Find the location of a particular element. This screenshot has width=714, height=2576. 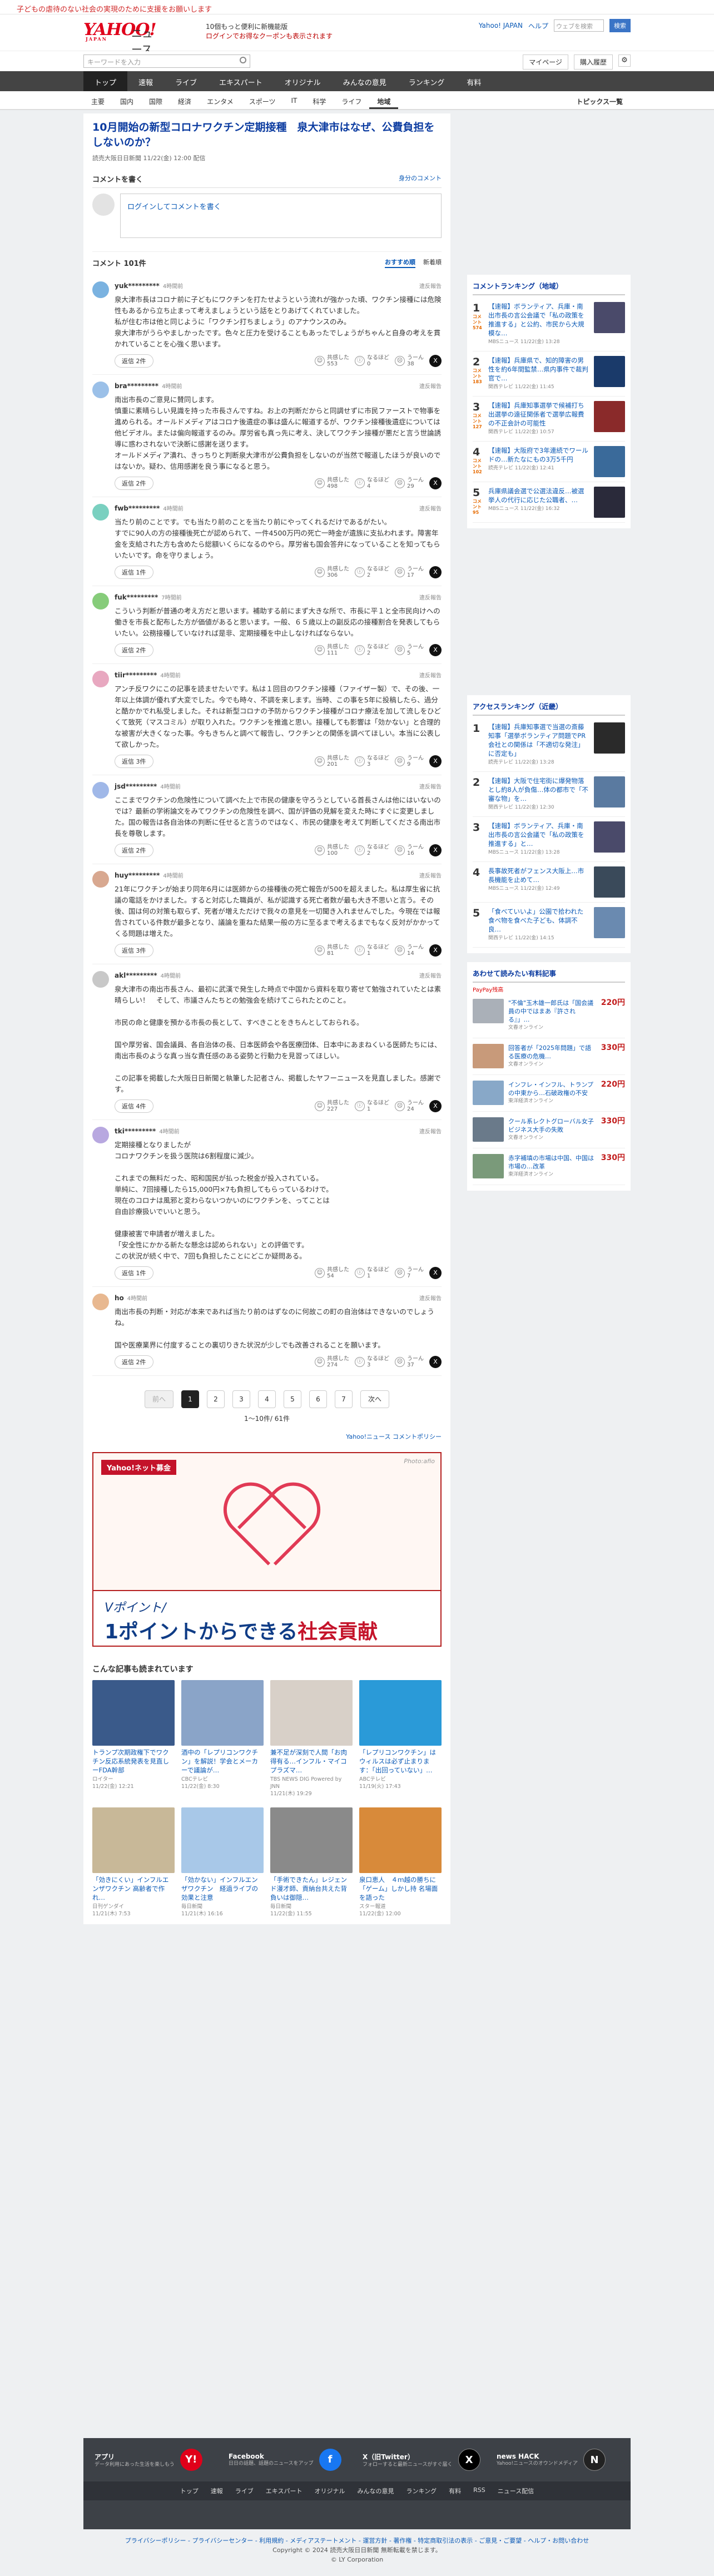

empathy-button: ☺ 共感した 201 is located at coordinates (332, 761).